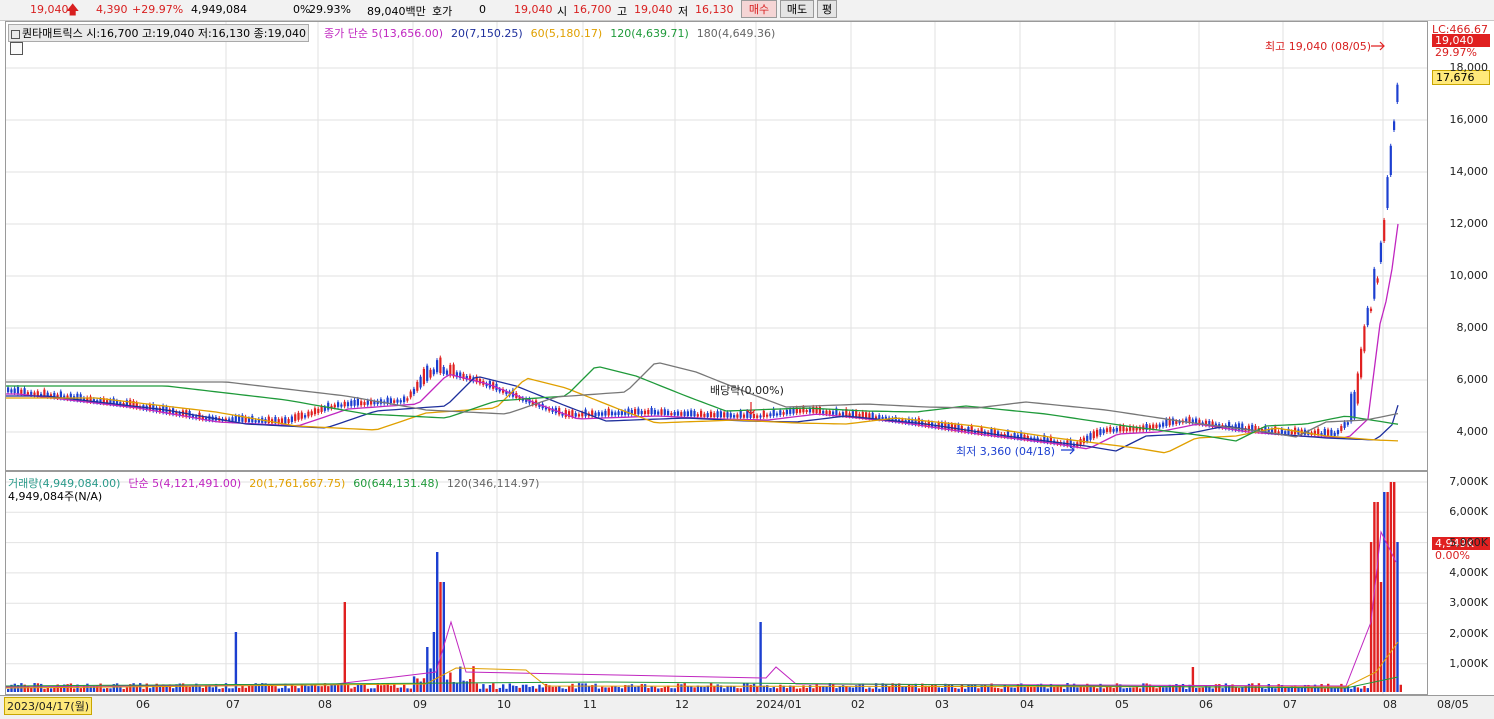 The image size is (1494, 719). I want to click on price-y-label: 6,000, so click(1472, 379).